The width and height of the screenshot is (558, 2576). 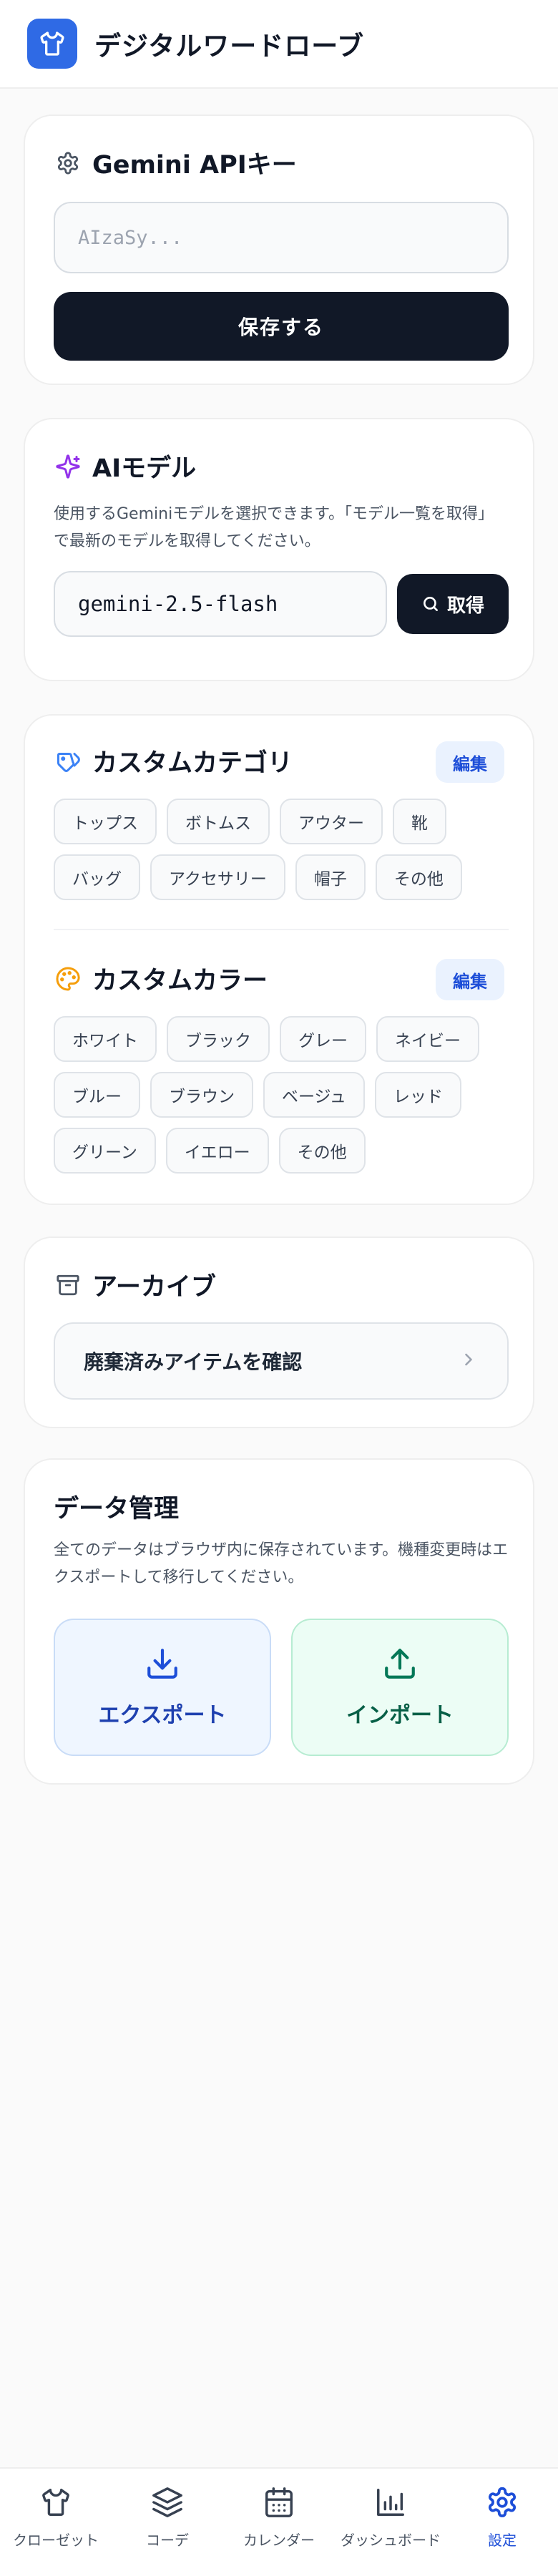 I want to click on export-button: エクスポート, so click(x=162, y=1687).